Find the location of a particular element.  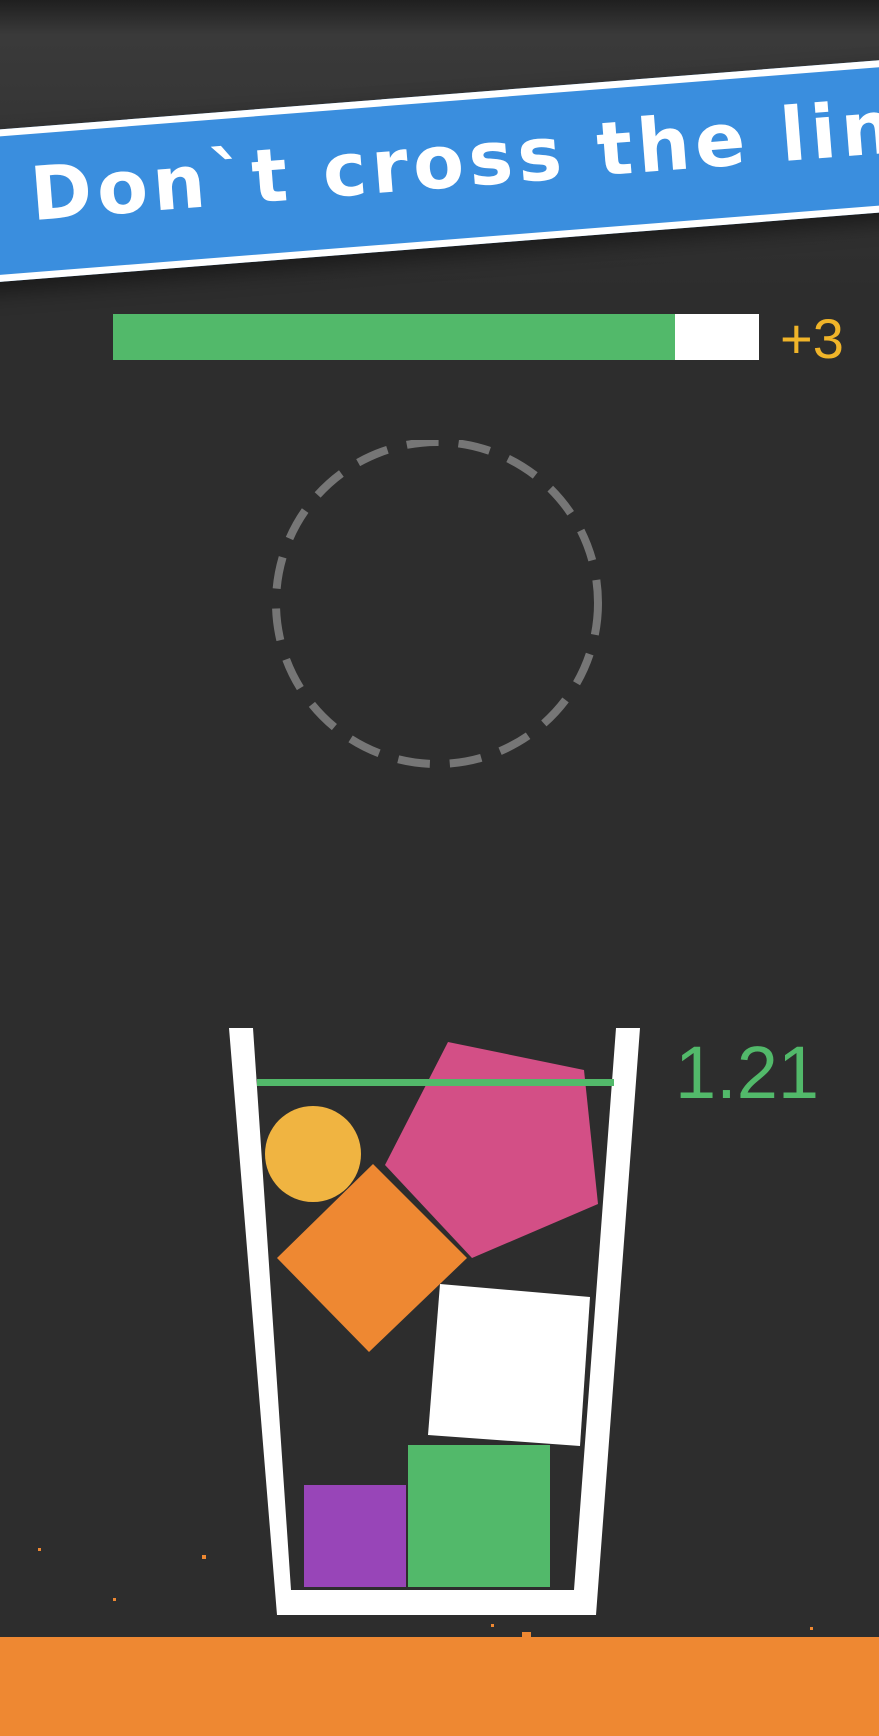

target-height-line is located at coordinates (435, 1082).